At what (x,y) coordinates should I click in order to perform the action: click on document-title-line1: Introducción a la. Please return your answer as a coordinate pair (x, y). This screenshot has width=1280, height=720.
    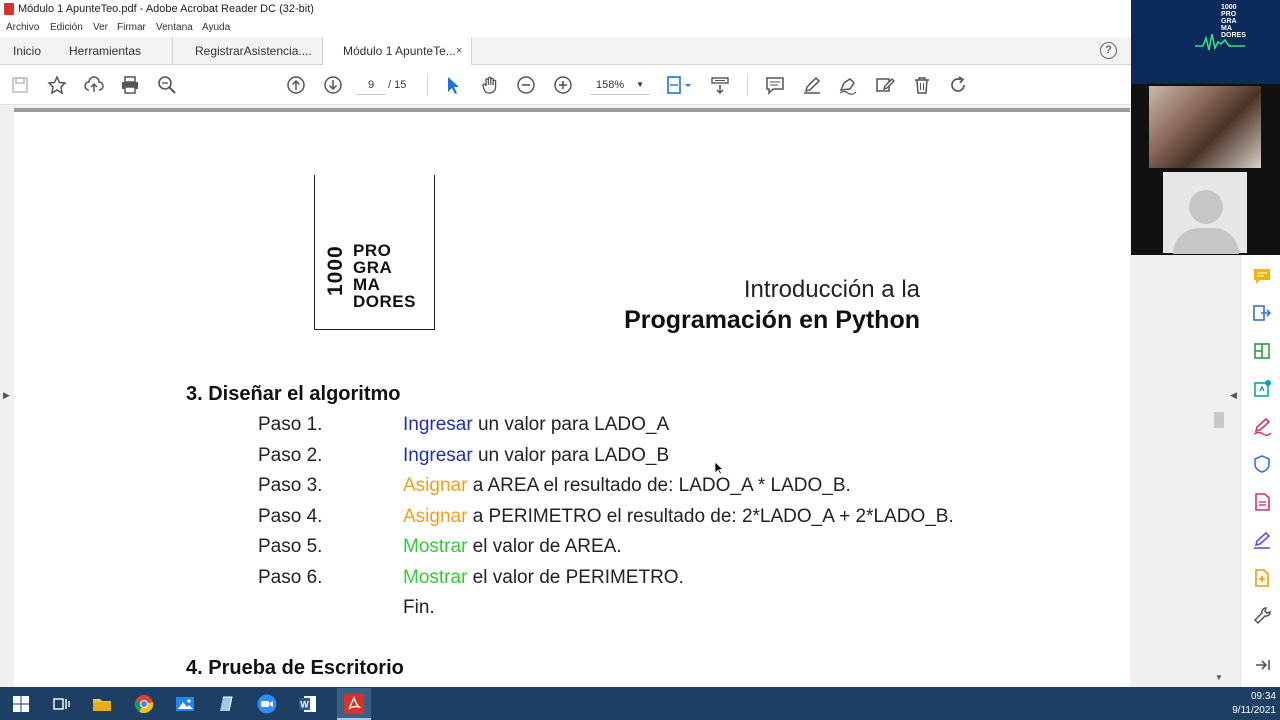
    Looking at the image, I should click on (831, 289).